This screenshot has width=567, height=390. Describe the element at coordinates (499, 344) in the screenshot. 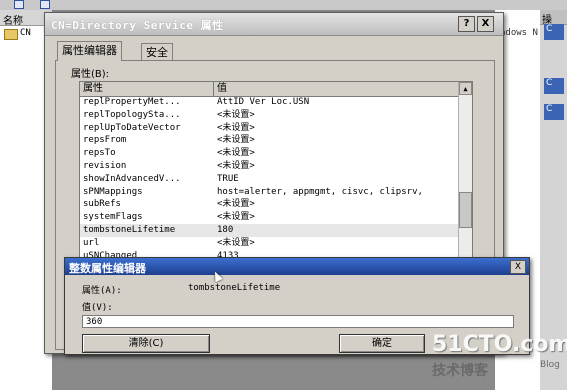

I see `watermark-site: 51CTO.com` at that location.